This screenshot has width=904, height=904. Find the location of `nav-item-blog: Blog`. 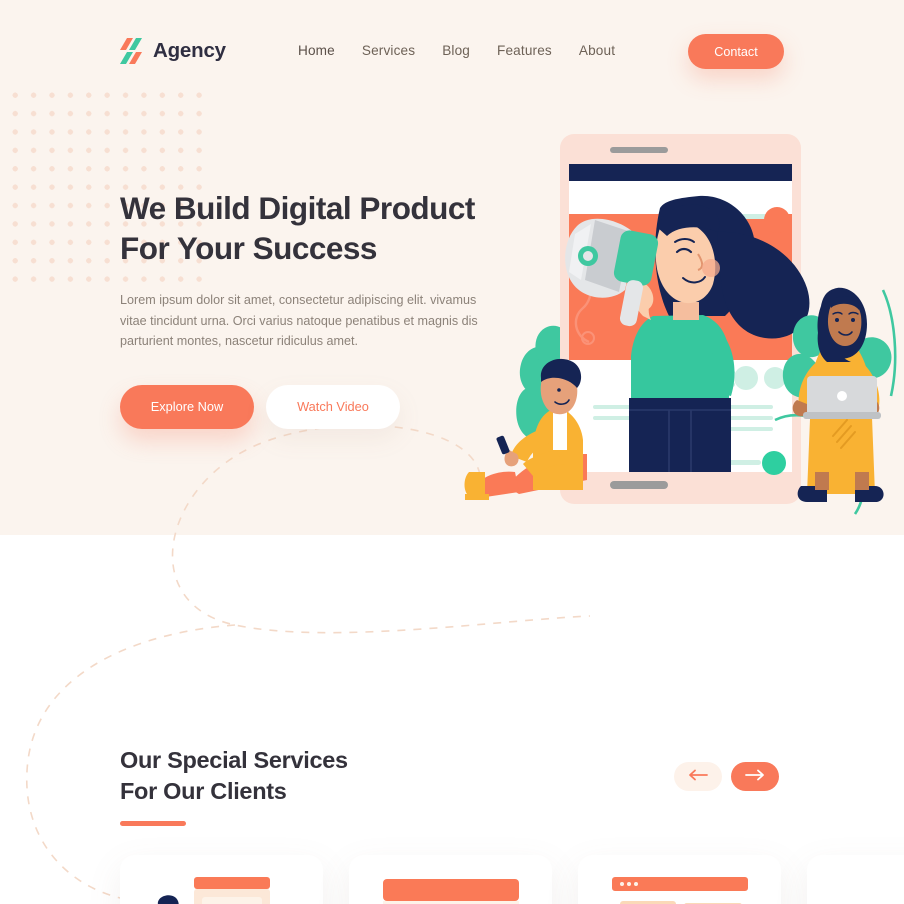

nav-item-blog: Blog is located at coordinates (456, 50).